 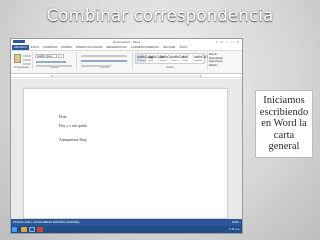 I want to click on word-title-bar: Documento1 - Word ? ▭ ─ ▢ ✕, so click(x=126, y=42).